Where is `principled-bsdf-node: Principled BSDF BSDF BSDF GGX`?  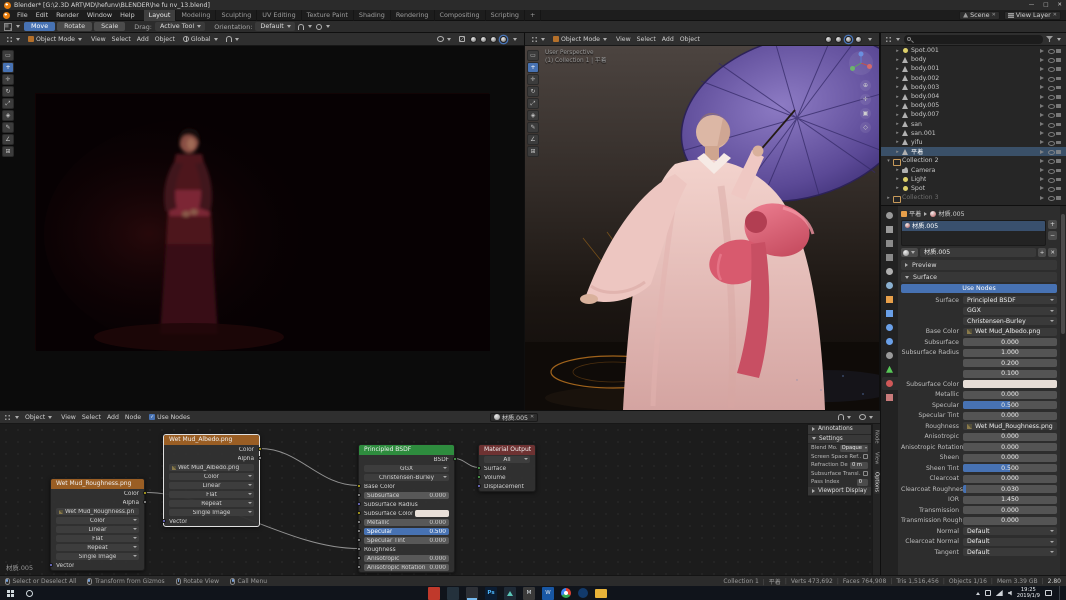
principled-bsdf-node: Principled BSDF BSDF BSDF GGX is located at coordinates (406, 508).